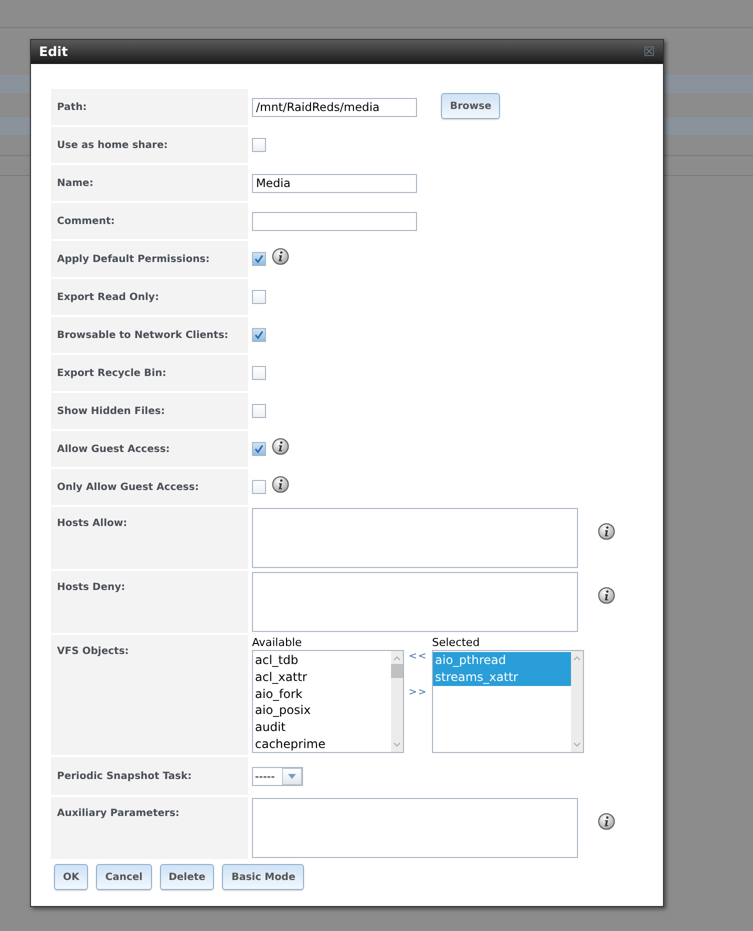  Describe the element at coordinates (149, 411) in the screenshot. I see `field-label: Show Hidden Files:` at that location.